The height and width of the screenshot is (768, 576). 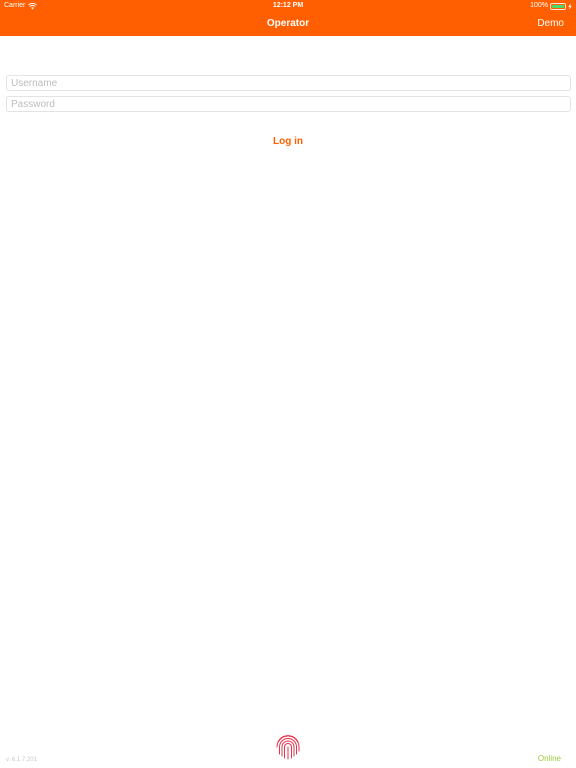 I want to click on status-right: 100%, so click(x=551, y=6).